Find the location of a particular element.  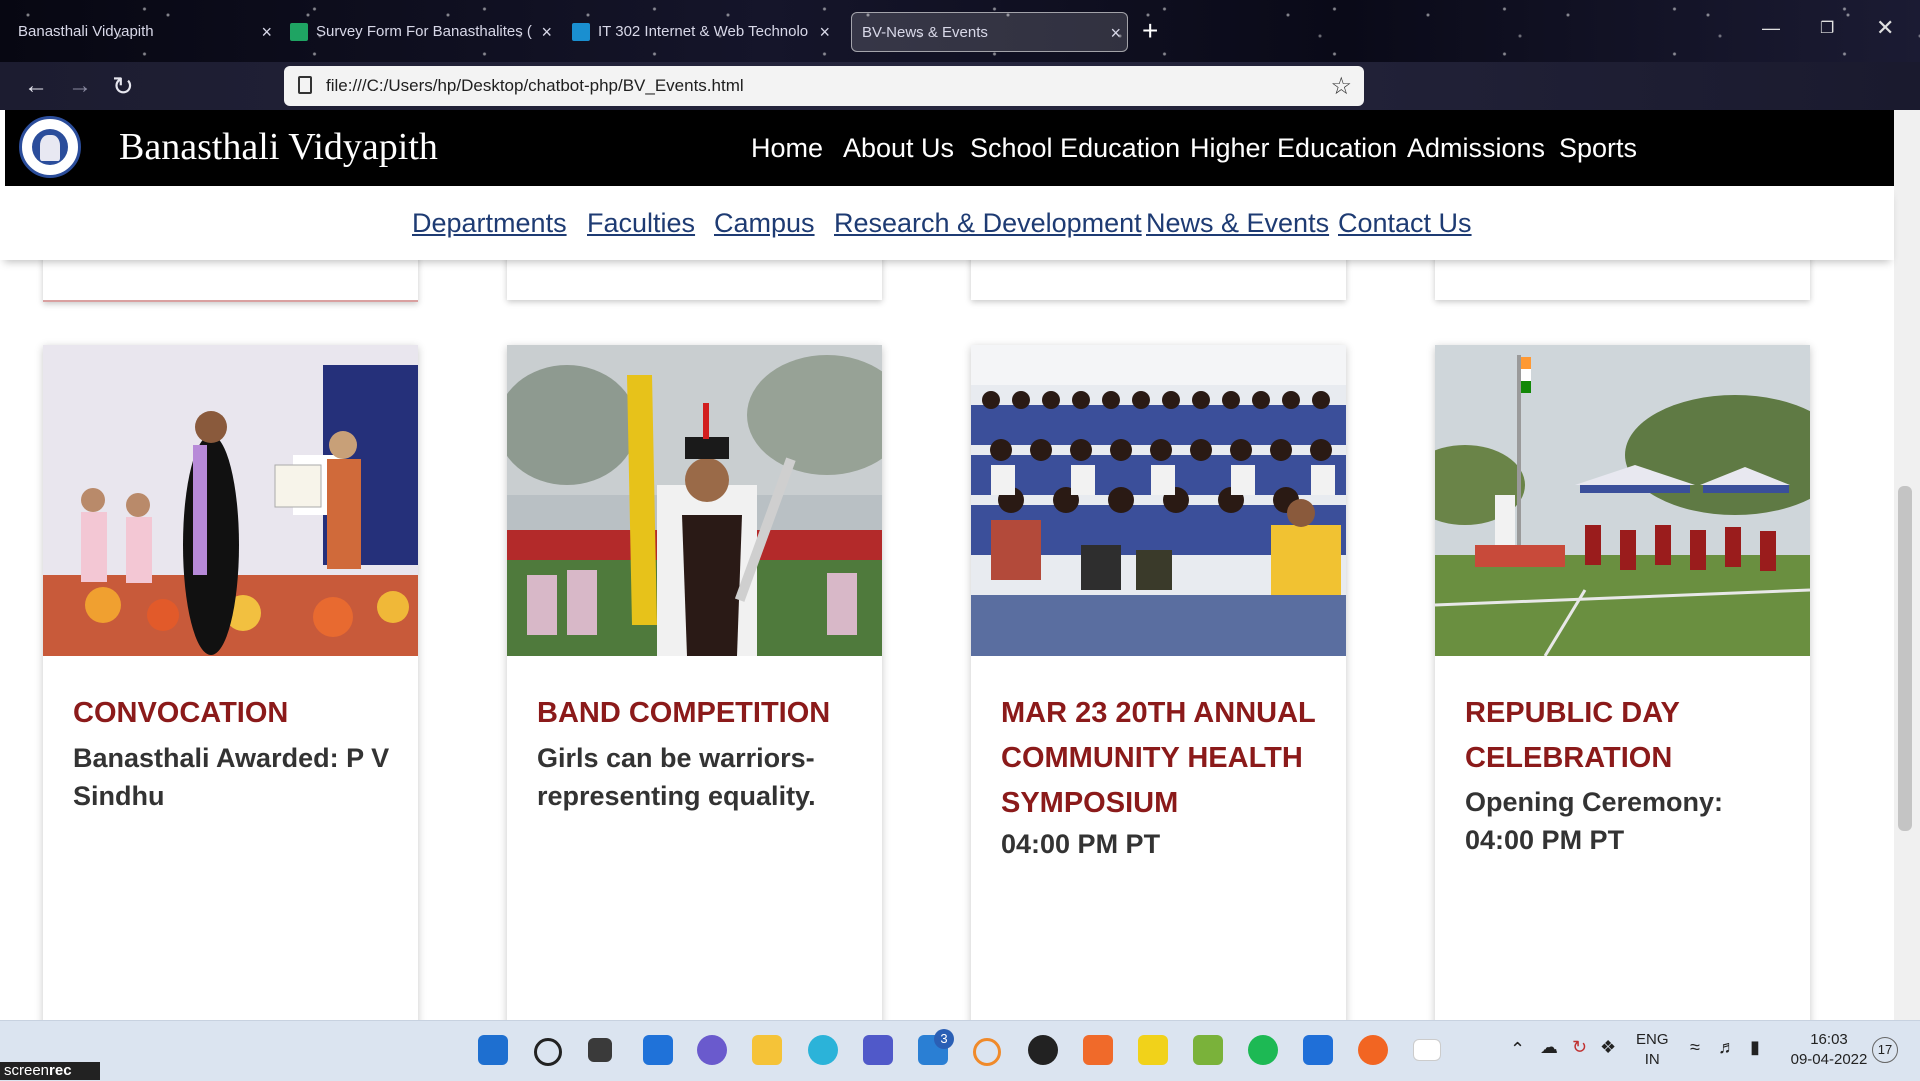

app-icon is located at coordinates (1208, 1050).